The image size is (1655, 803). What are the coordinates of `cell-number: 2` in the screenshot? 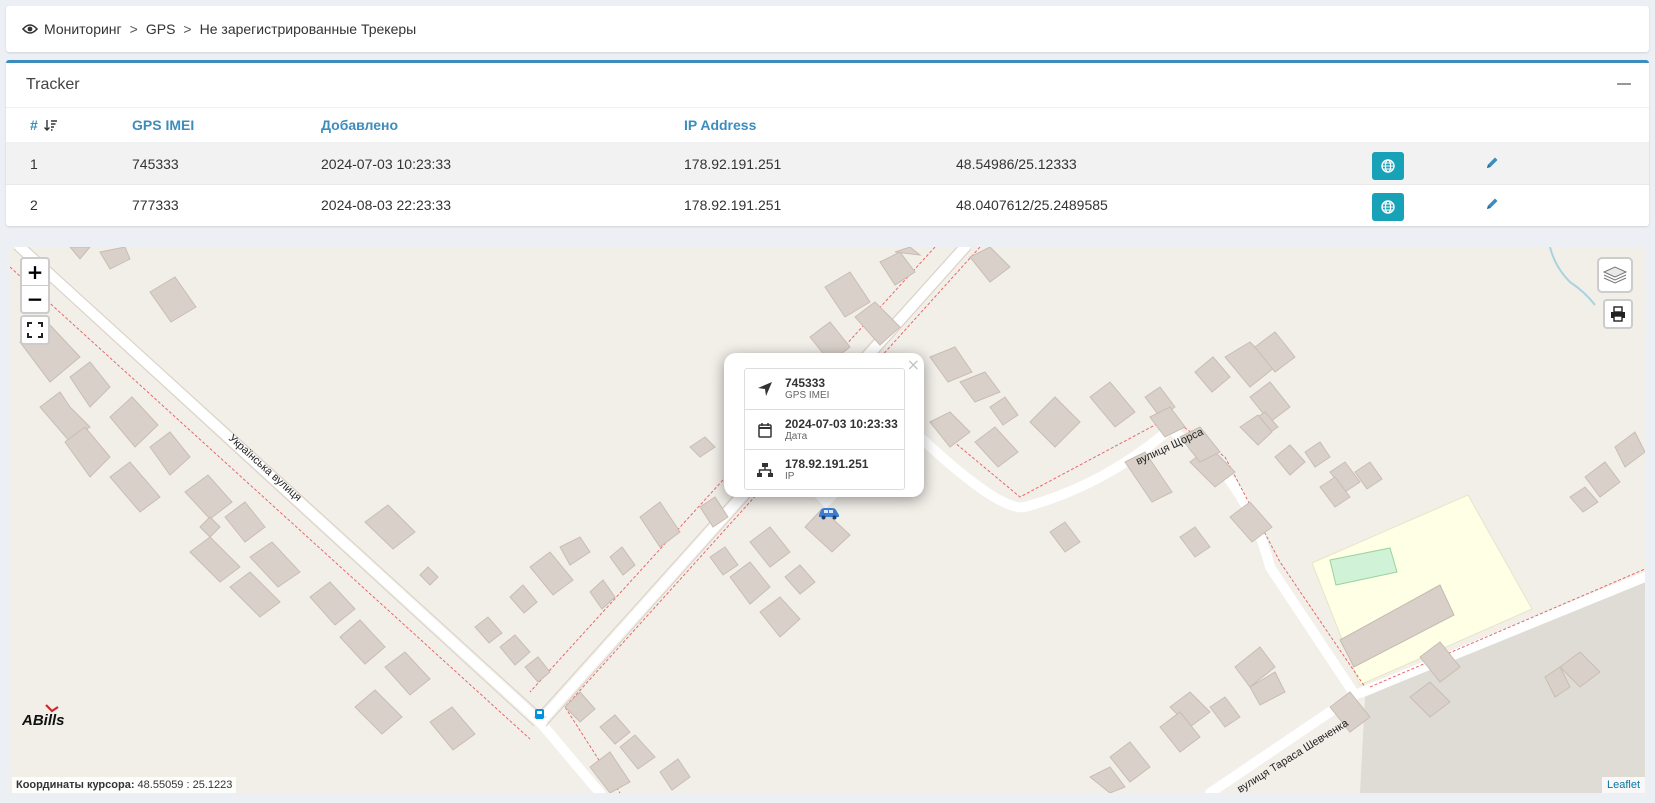 It's located at (69, 204).